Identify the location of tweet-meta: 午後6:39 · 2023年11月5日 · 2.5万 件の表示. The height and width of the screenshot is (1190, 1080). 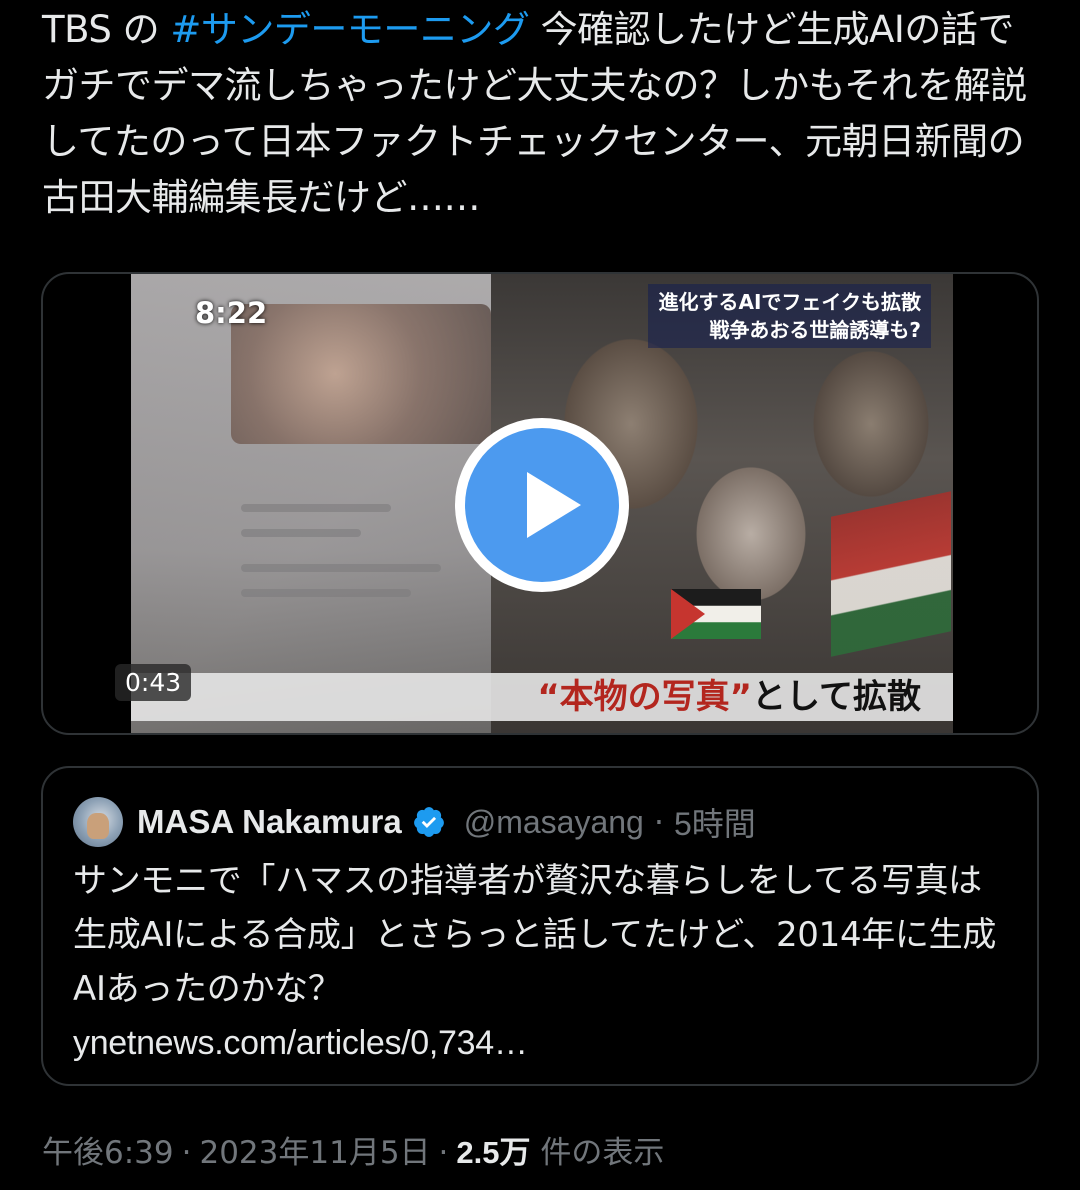
(353, 1153).